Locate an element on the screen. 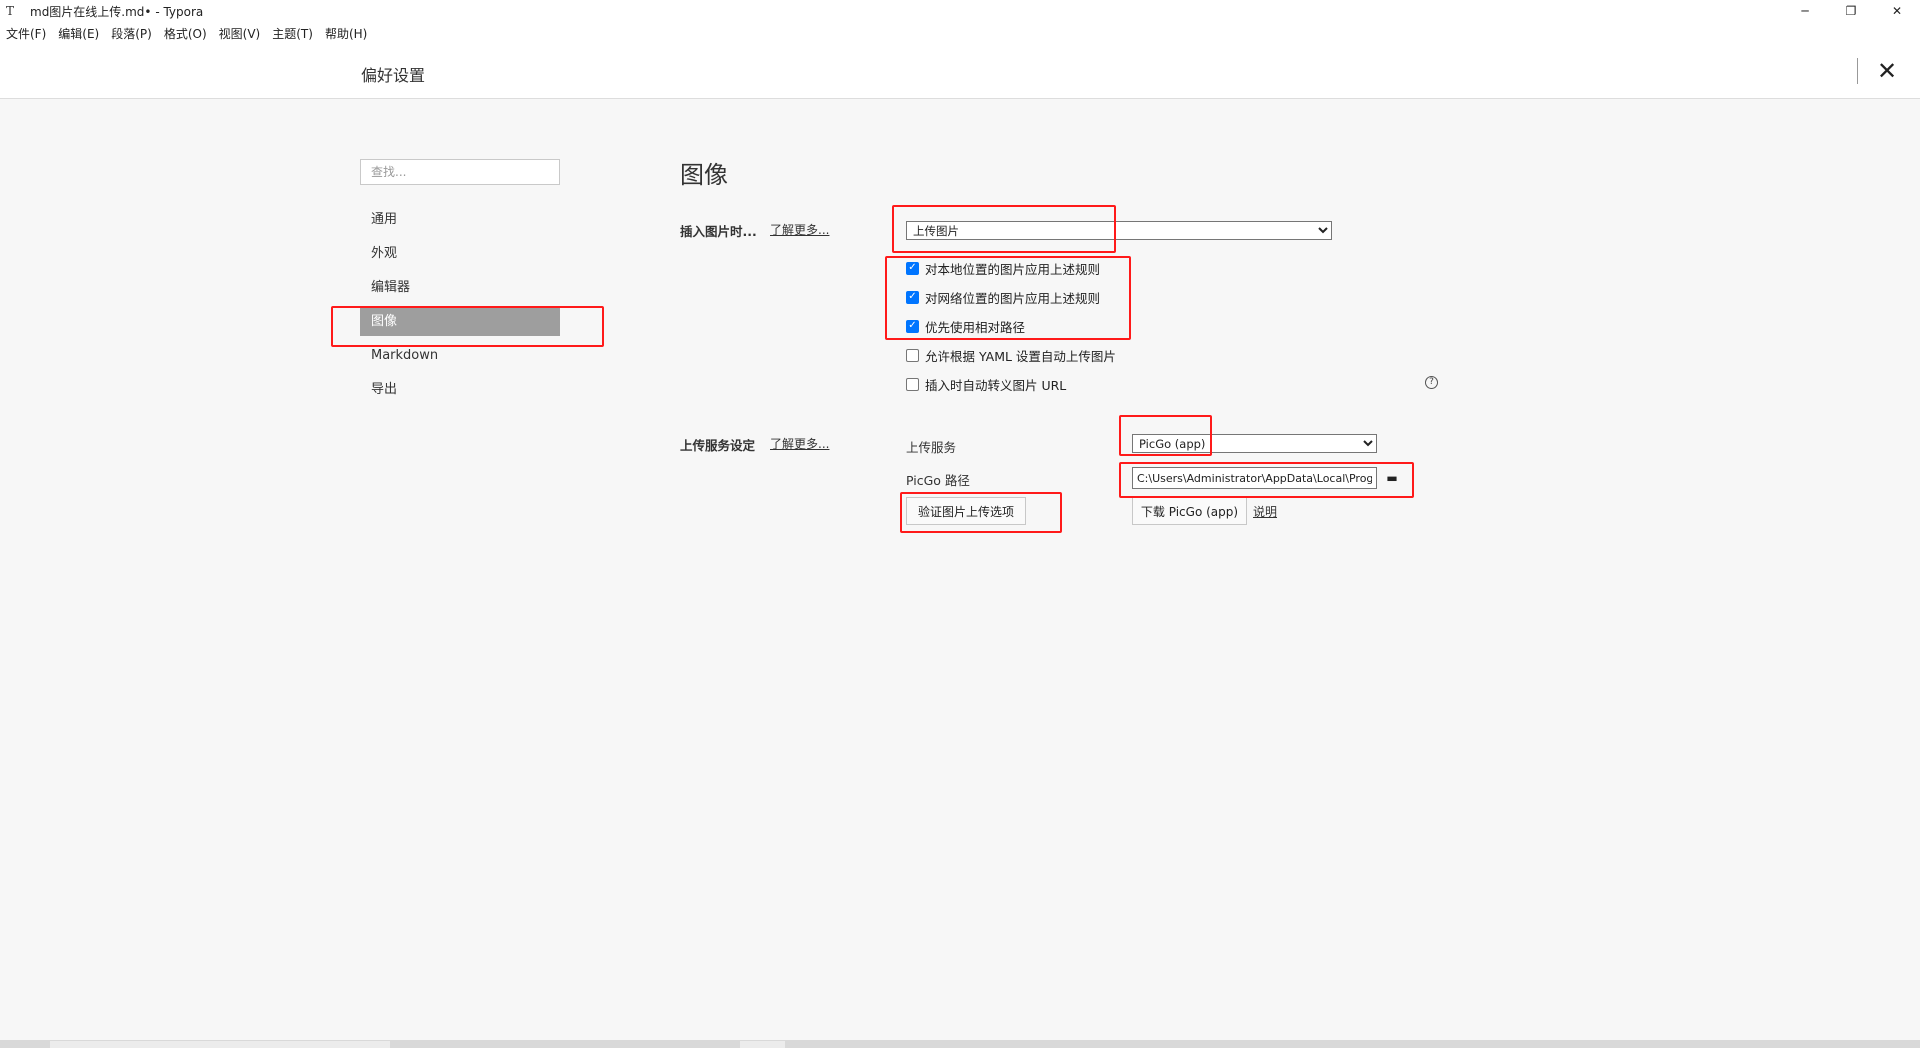 Image resolution: width=1920 pixels, height=1048 pixels. menu-edit: 编辑(E) is located at coordinates (78, 33).